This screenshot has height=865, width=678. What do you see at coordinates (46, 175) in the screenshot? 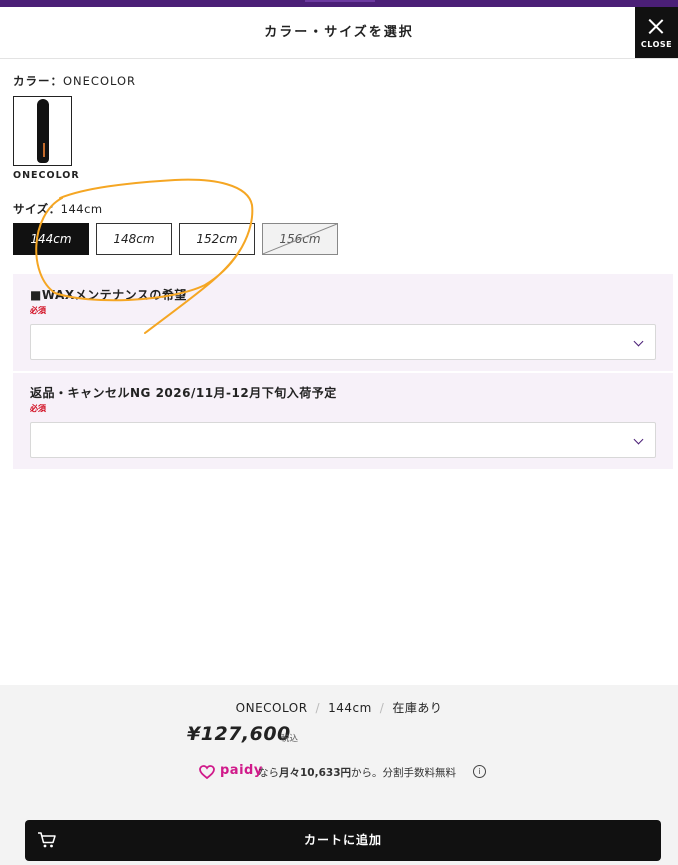
I see `color-swatch-label: ONECOLOR` at bounding box center [46, 175].